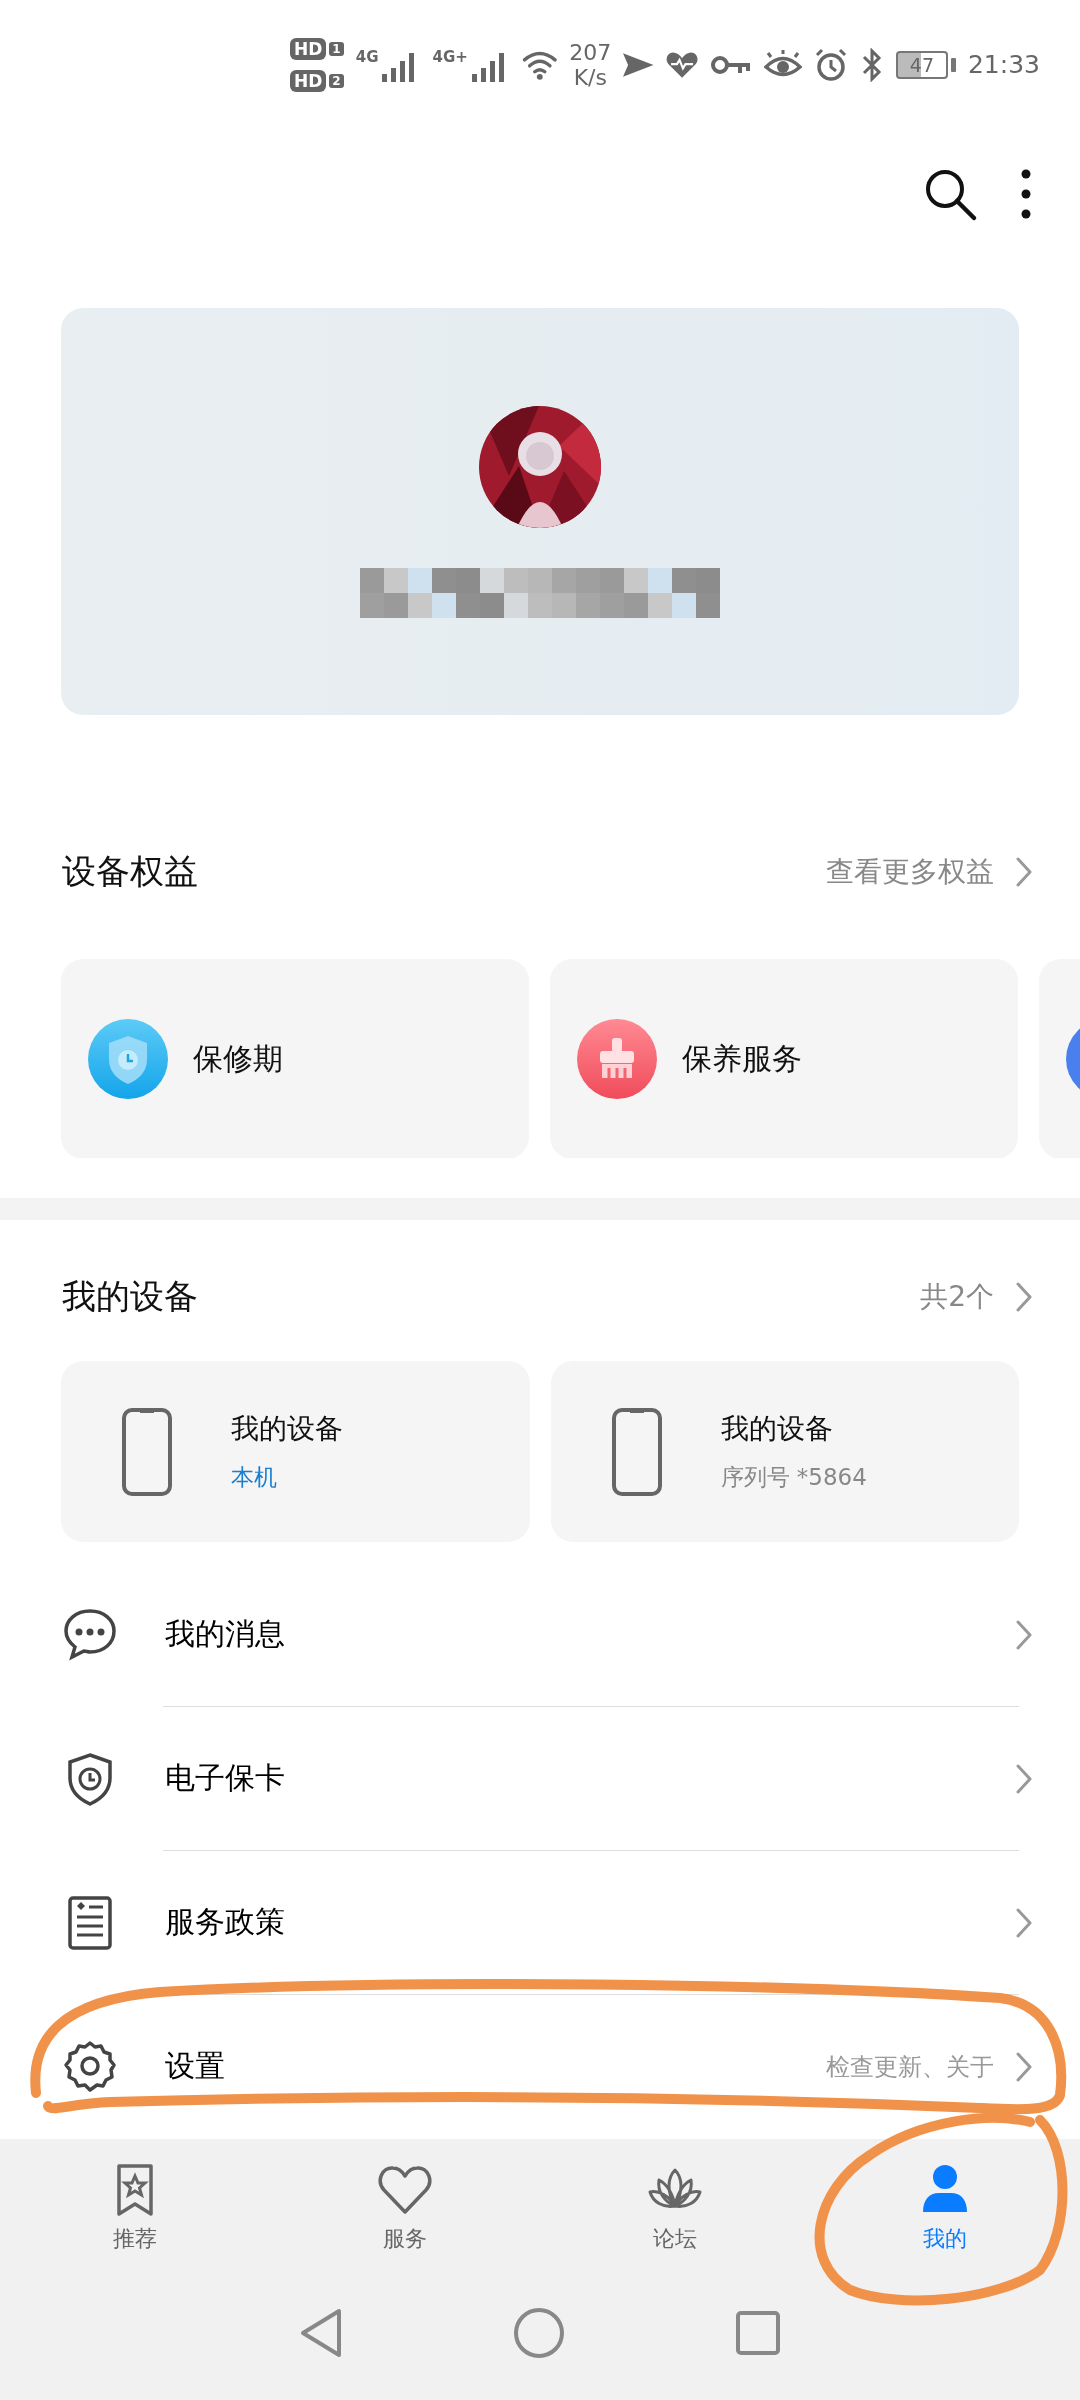 Image resolution: width=1080 pixels, height=2400 pixels. I want to click on more-icon, so click(1026, 193).